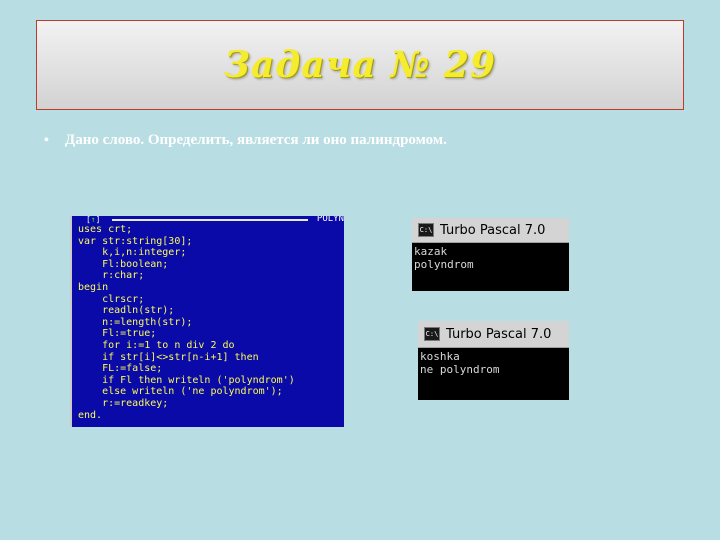  What do you see at coordinates (105, 229) in the screenshot?
I see `code-line: uses crt;` at bounding box center [105, 229].